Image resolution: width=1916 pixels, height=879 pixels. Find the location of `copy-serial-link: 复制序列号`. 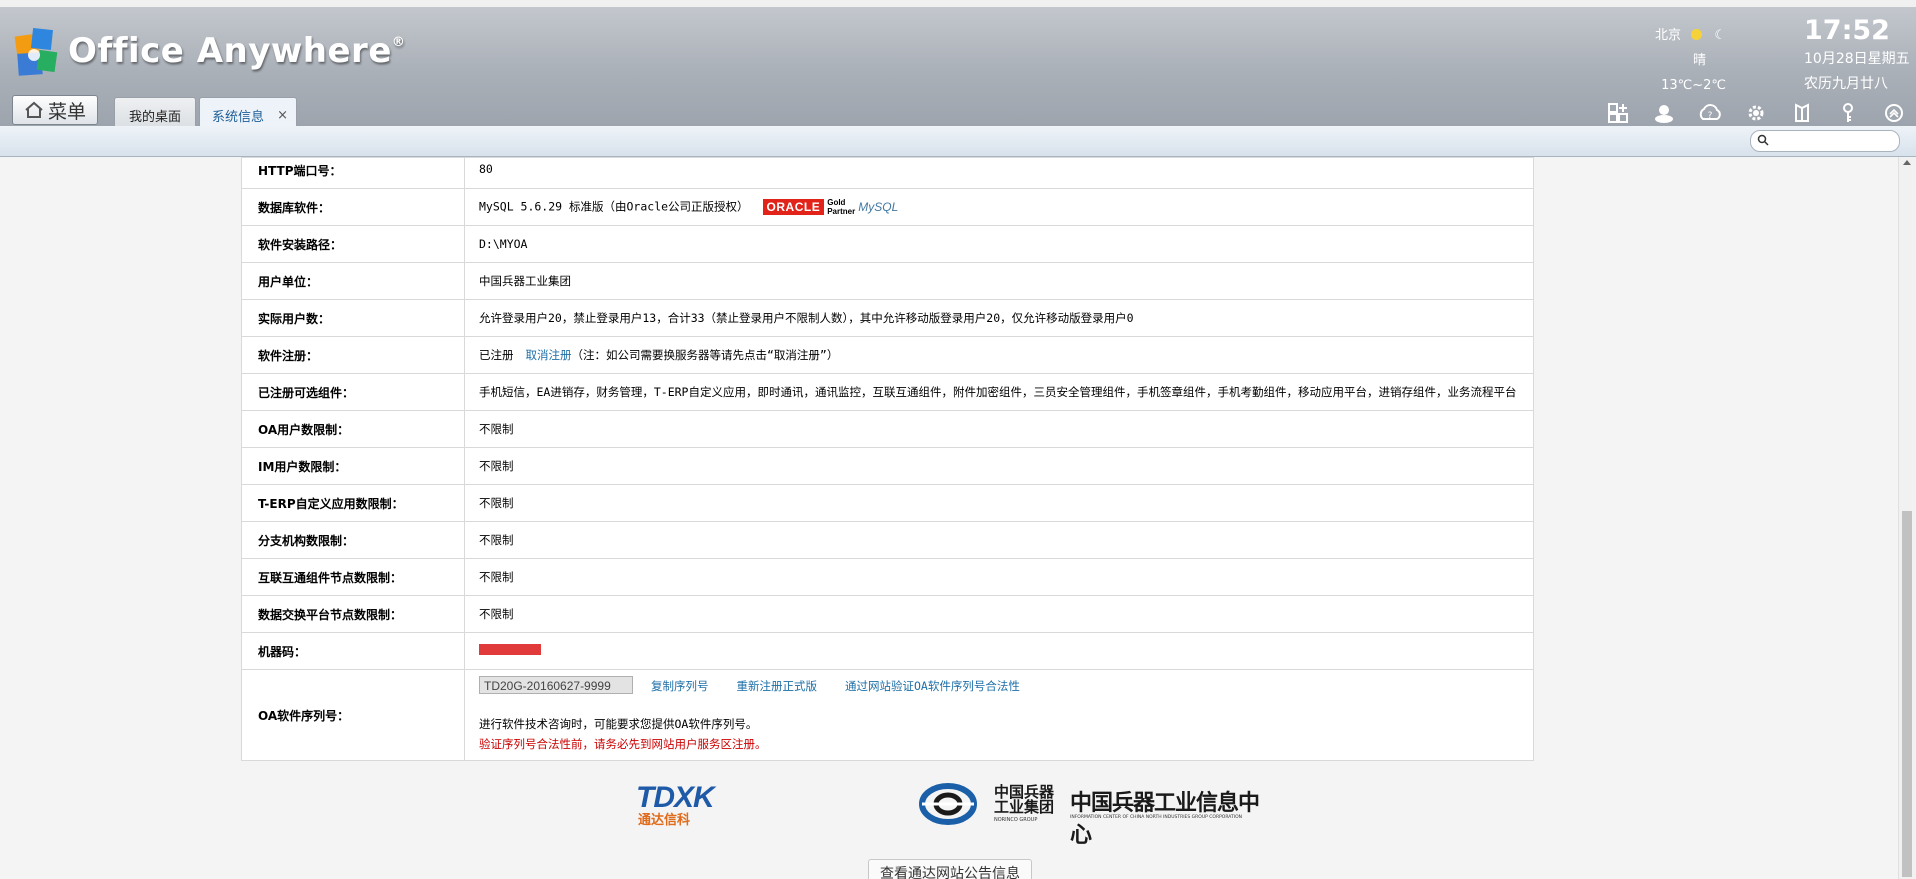

copy-serial-link: 复制序列号 is located at coordinates (680, 686).